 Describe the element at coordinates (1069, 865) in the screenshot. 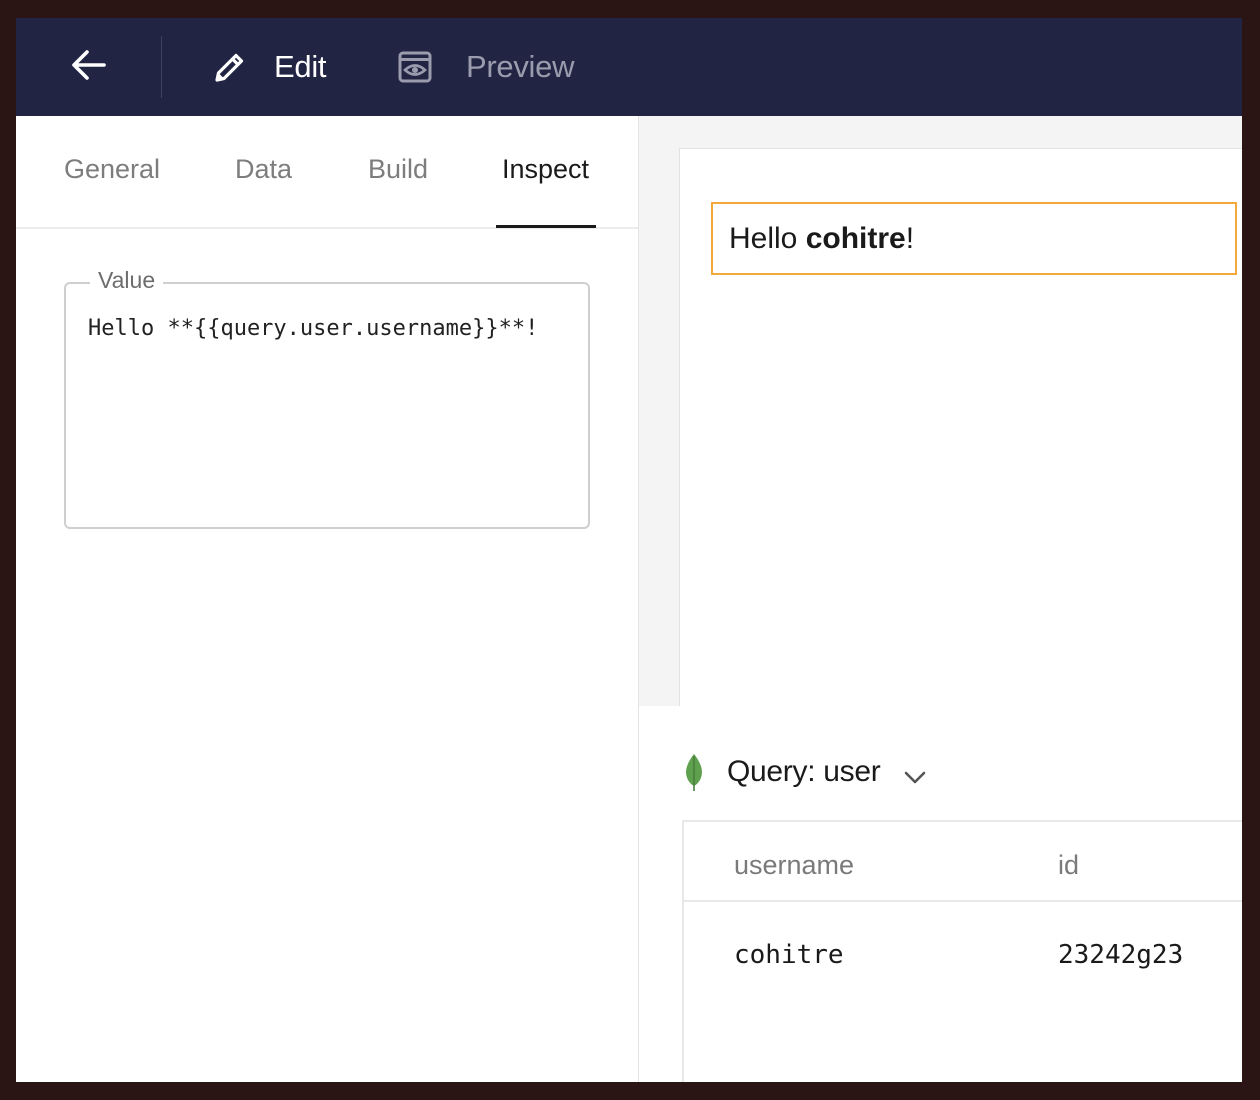

I see `column-header-id: id` at that location.